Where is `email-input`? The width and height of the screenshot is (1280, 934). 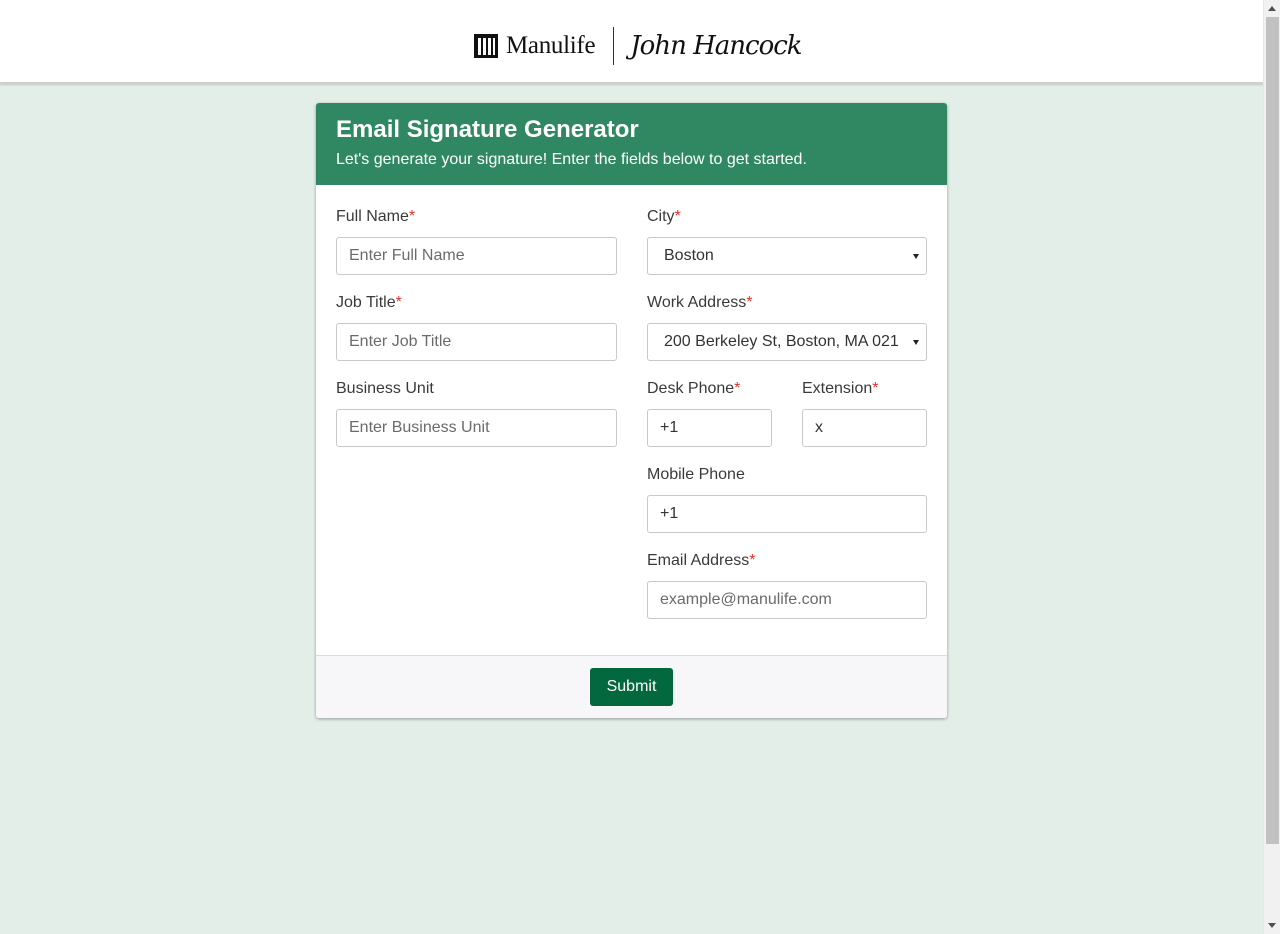
email-input is located at coordinates (787, 600).